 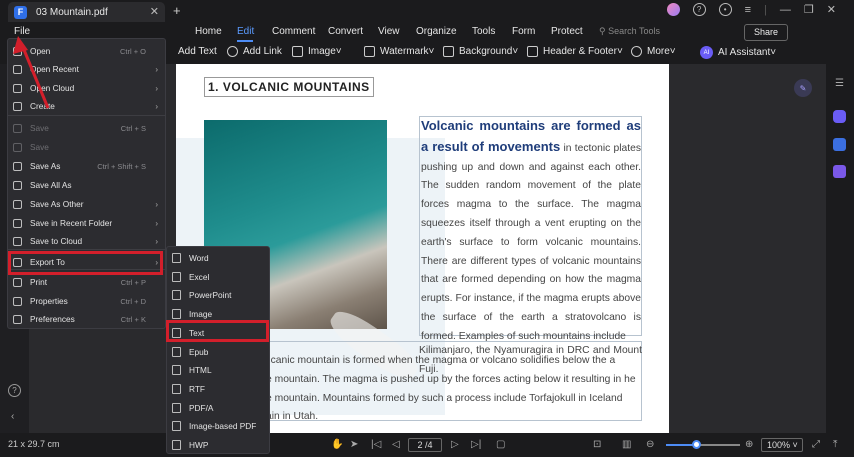 What do you see at coordinates (35, 76) in the screenshot?
I see `arrow-shaft` at bounding box center [35, 76].